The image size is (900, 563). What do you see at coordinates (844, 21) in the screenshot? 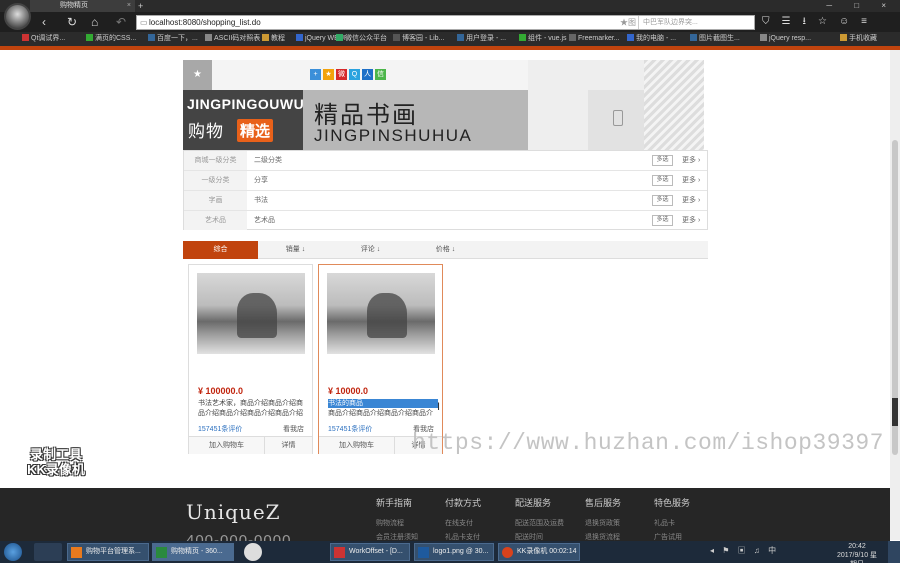
I see `user-icon: ☺` at bounding box center [844, 21].